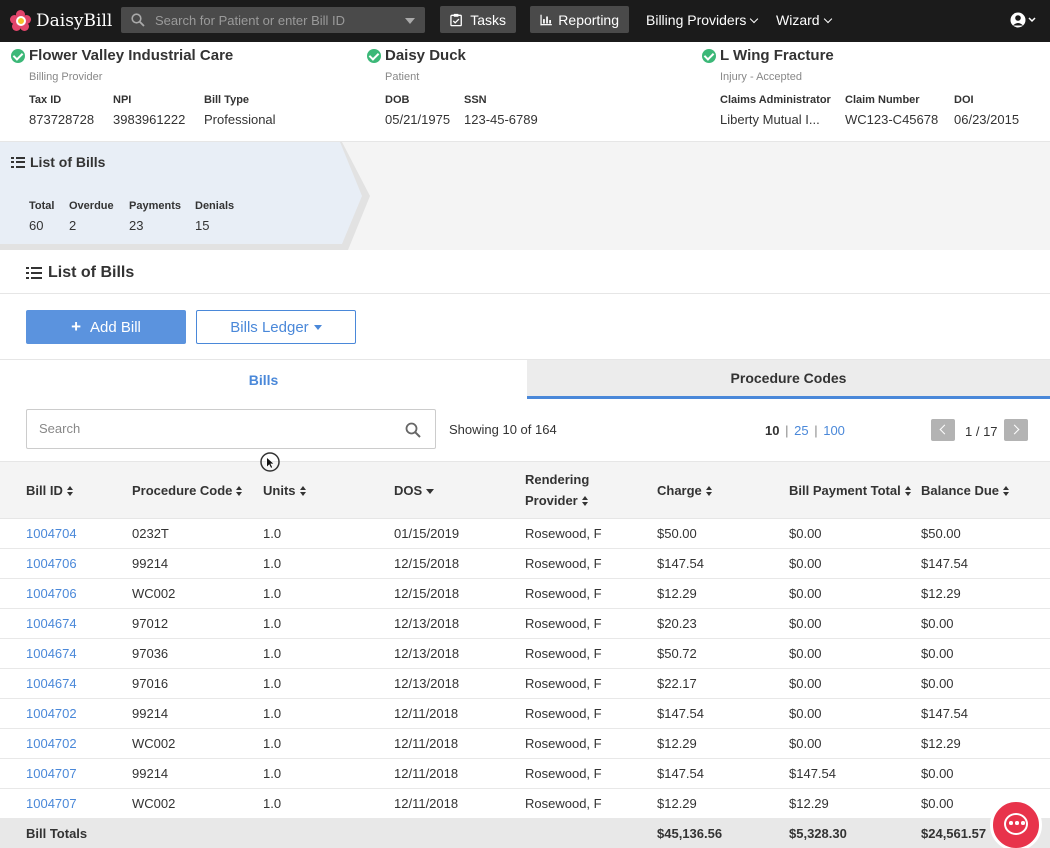 The image size is (1050, 848). What do you see at coordinates (1016, 823) in the screenshot?
I see `chat-button` at bounding box center [1016, 823].